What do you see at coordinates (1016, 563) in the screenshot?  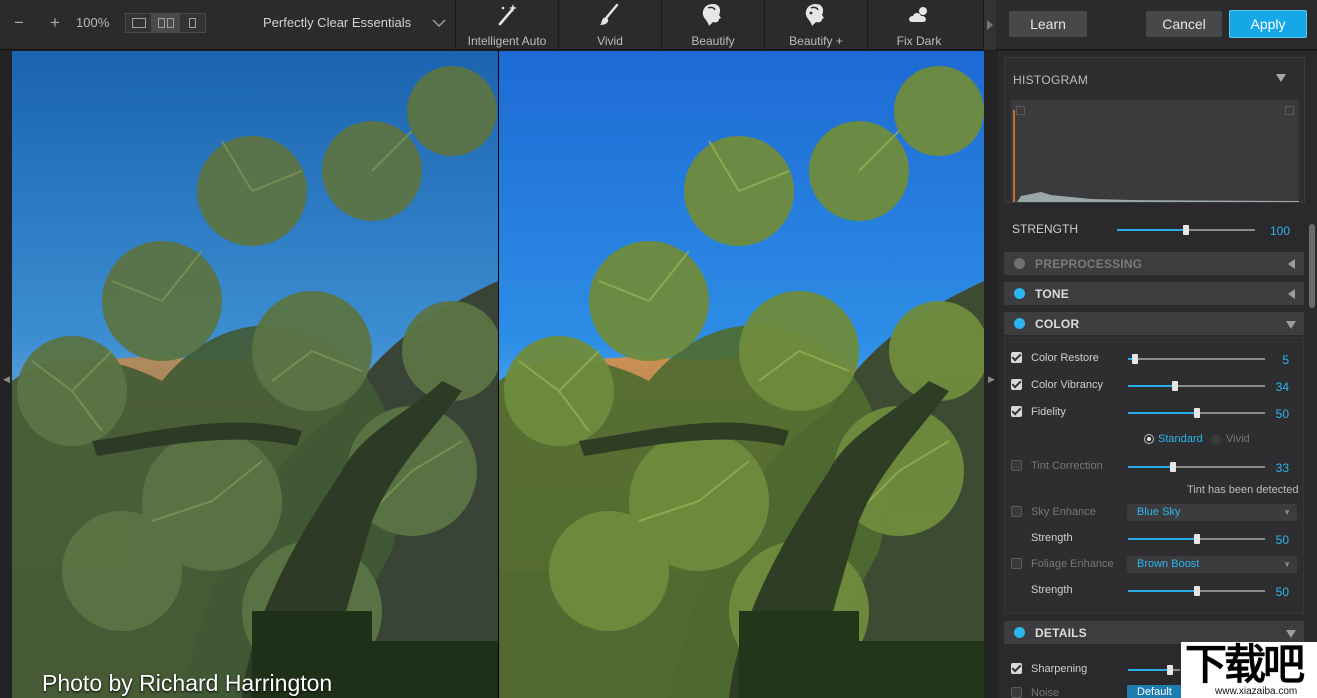 I see `foliage-enhance-checkbox` at bounding box center [1016, 563].